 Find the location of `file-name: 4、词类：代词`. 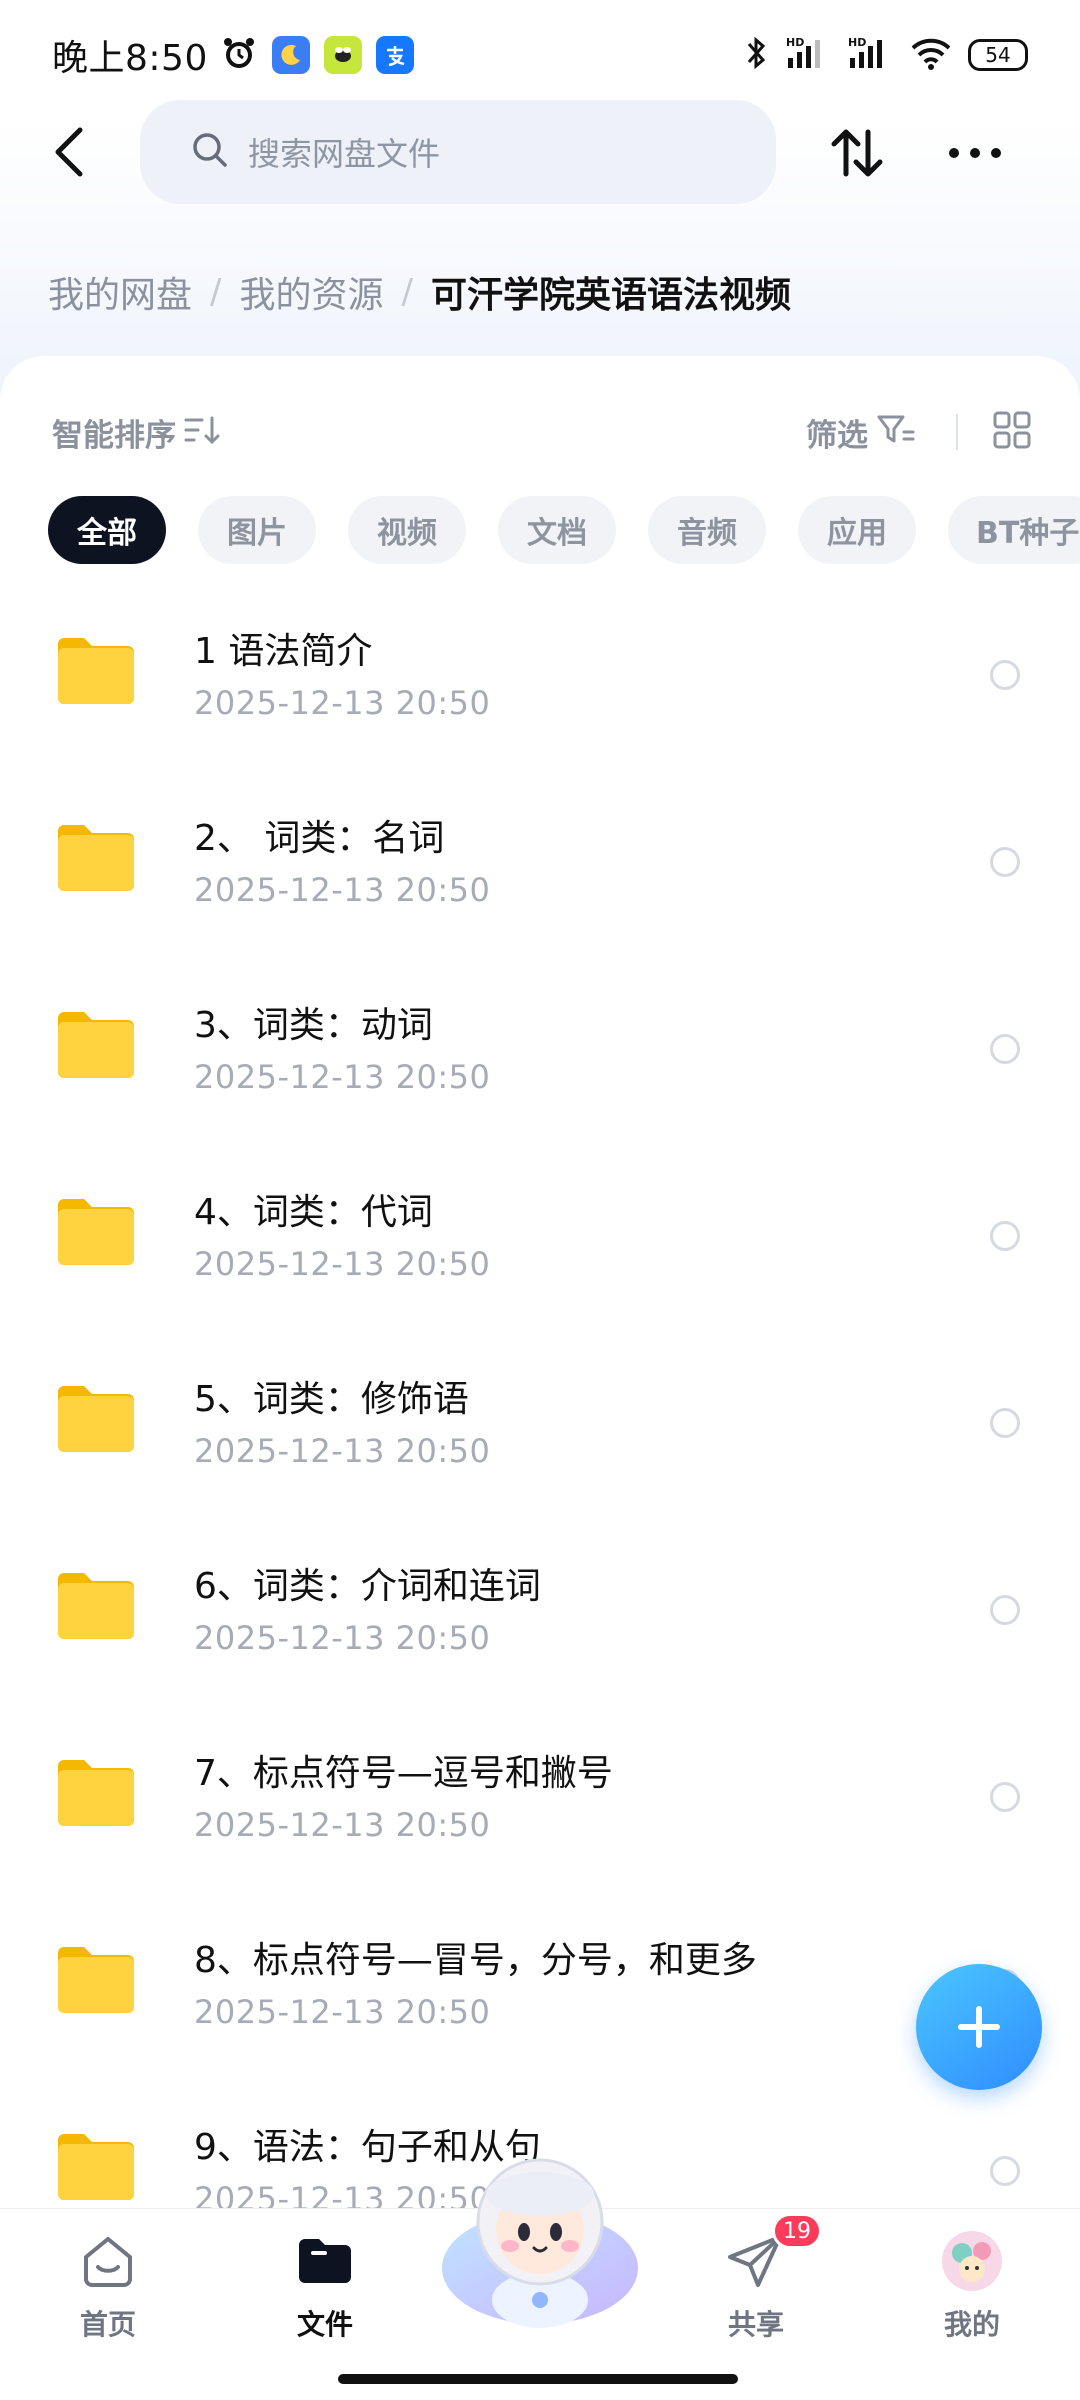

file-name: 4、词类：代词 is located at coordinates (313, 1212).